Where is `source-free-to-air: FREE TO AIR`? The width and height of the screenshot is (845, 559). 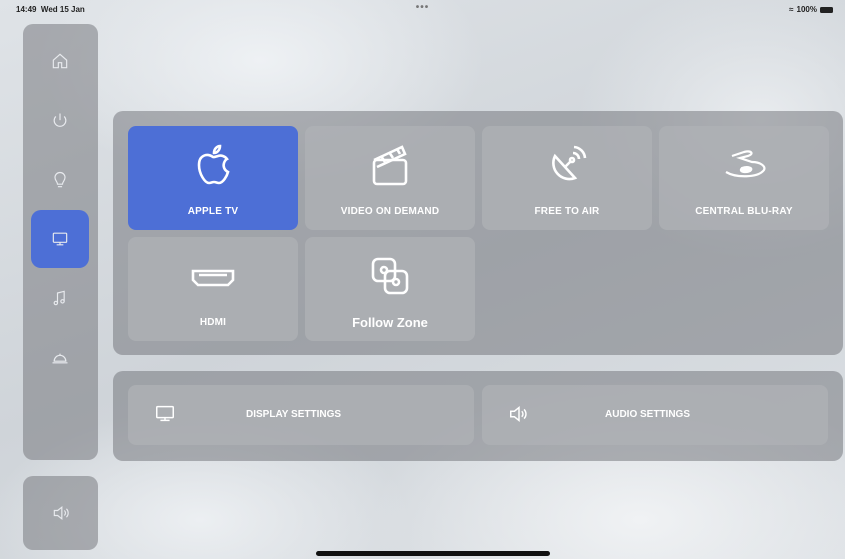 source-free-to-air: FREE TO AIR is located at coordinates (567, 178).